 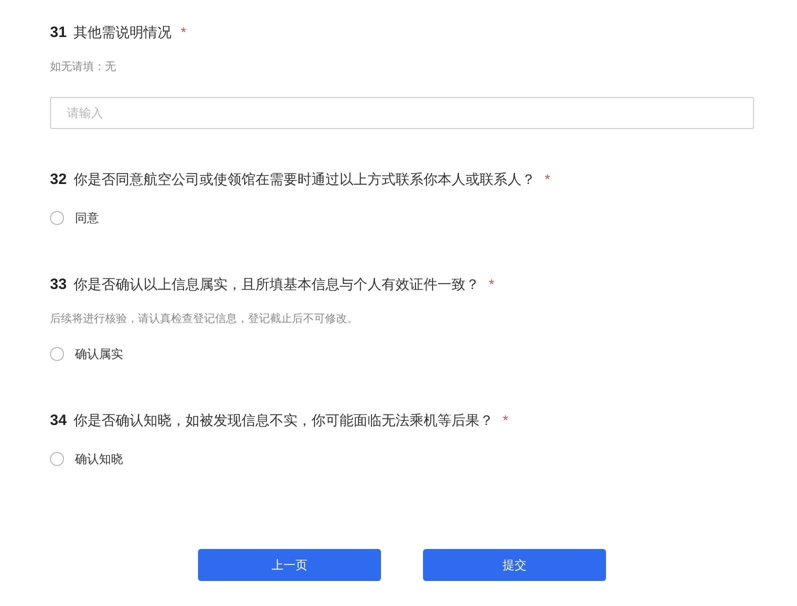 What do you see at coordinates (83, 67) in the screenshot?
I see `hint-text: 如无请填：无` at bounding box center [83, 67].